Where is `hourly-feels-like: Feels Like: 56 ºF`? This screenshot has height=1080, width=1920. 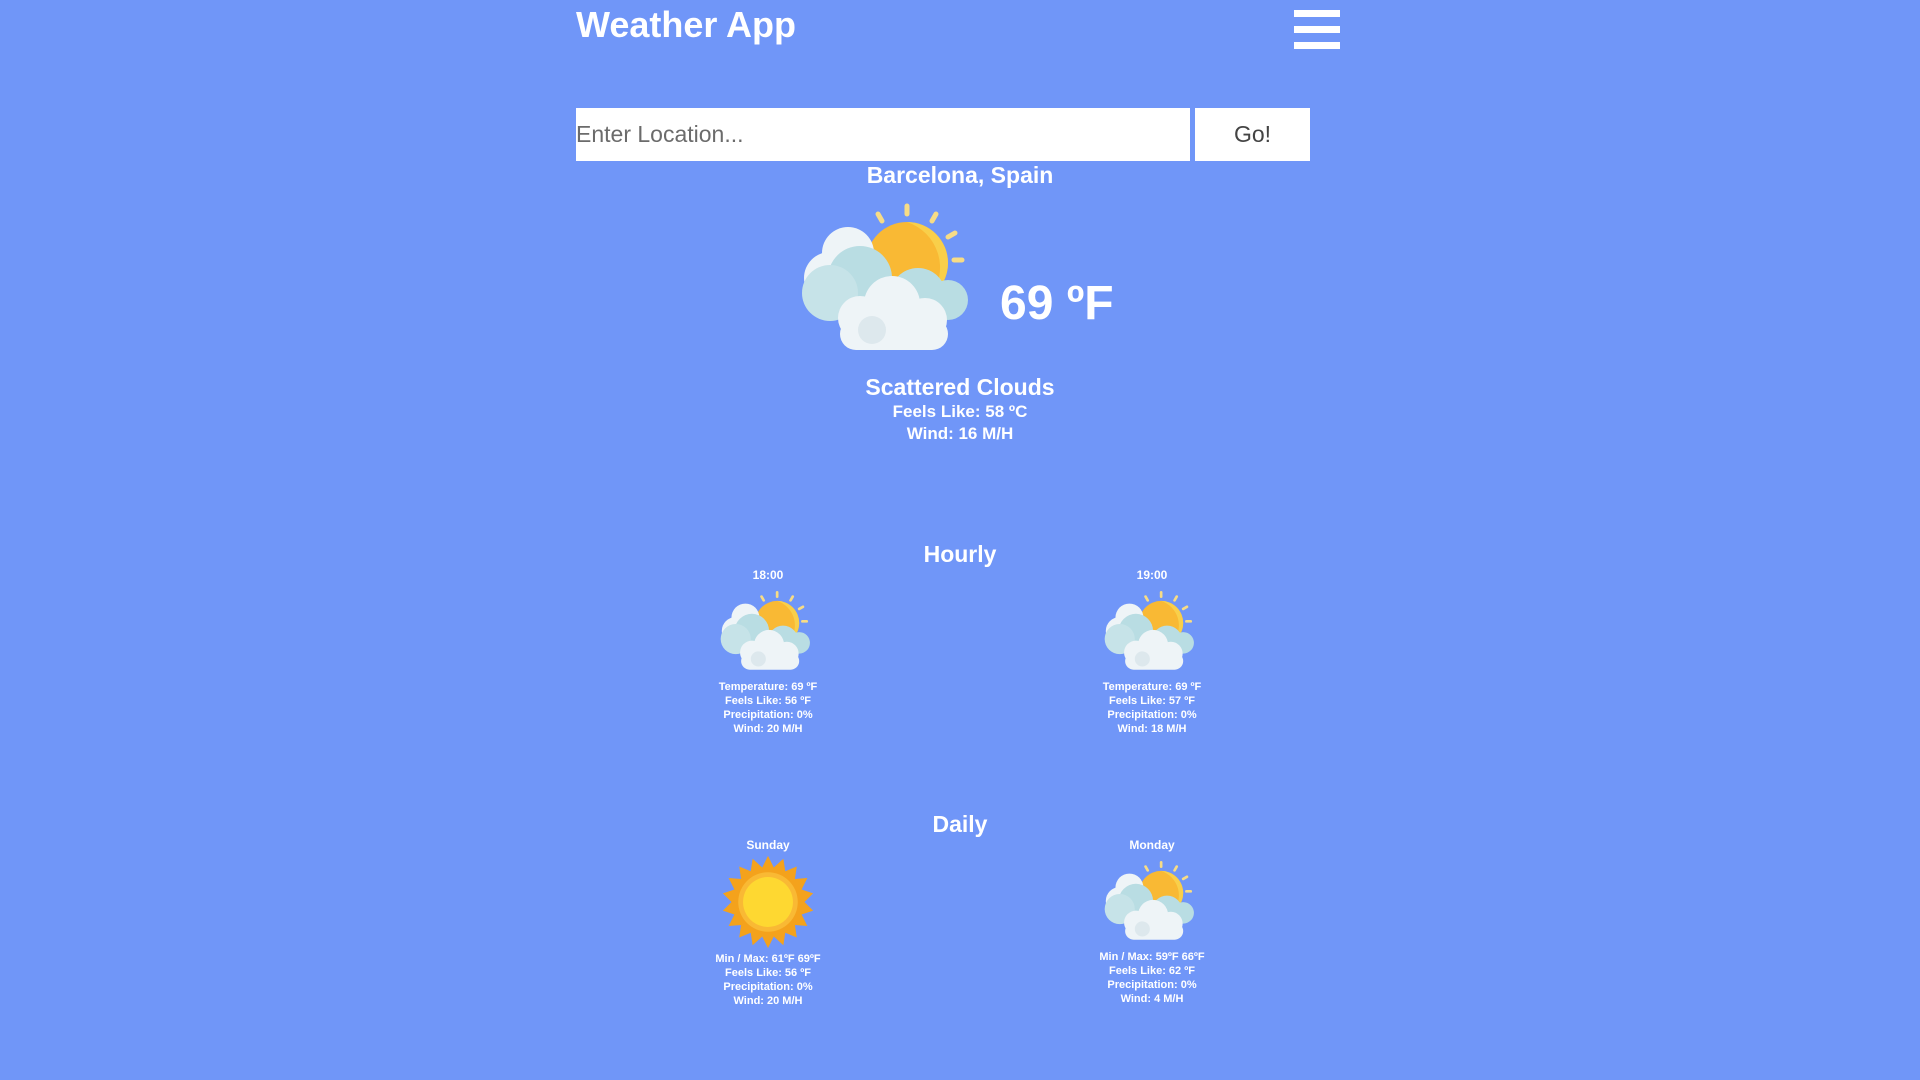
hourly-feels-like: Feels Like: 56 ºF is located at coordinates (768, 701).